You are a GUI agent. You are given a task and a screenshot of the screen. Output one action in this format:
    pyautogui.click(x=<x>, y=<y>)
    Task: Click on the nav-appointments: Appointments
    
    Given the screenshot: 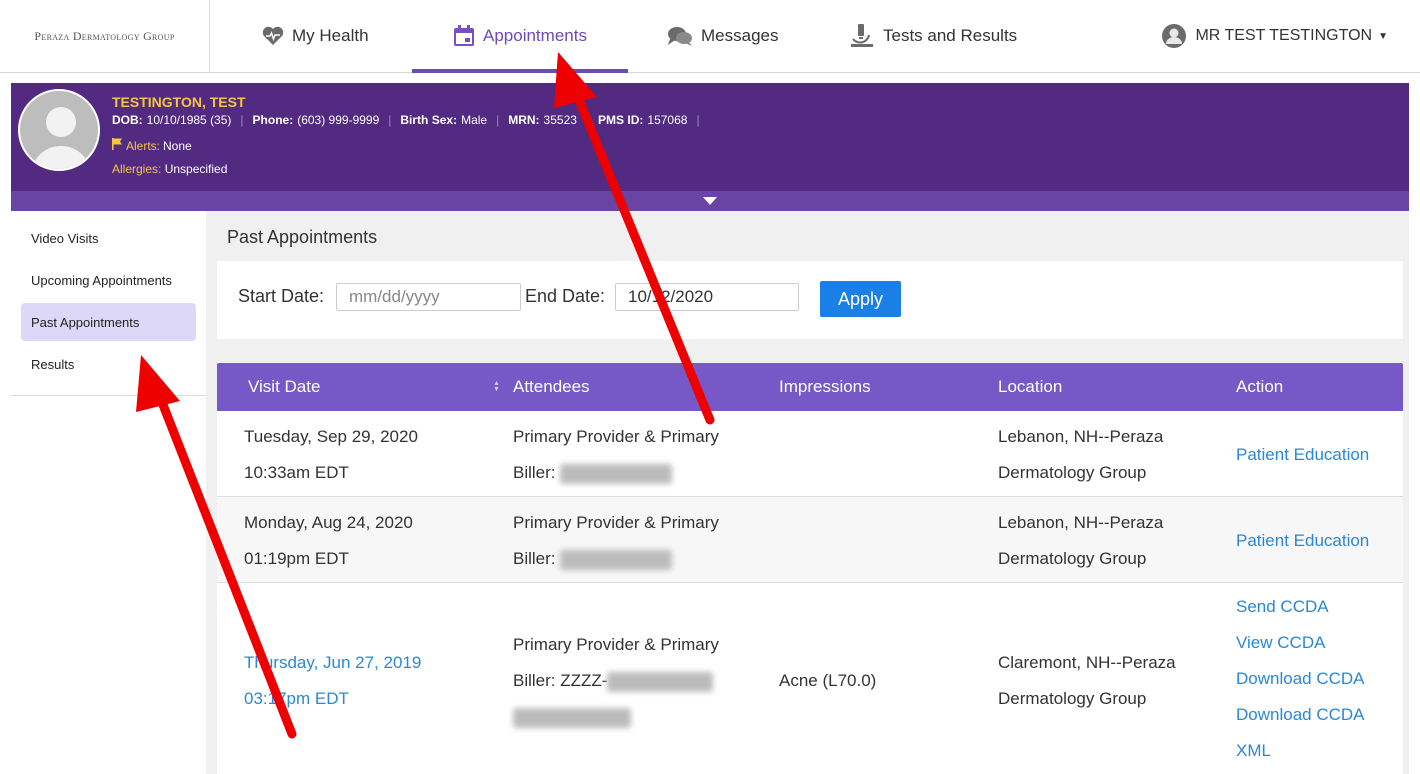 What is the action you would take?
    pyautogui.click(x=520, y=36)
    